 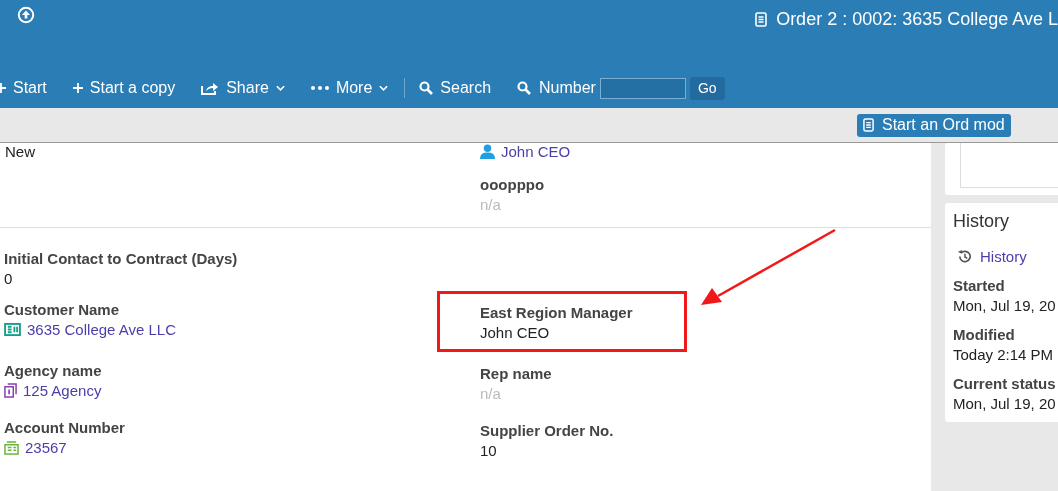 What do you see at coordinates (1007, 256) in the screenshot?
I see `history-link: History` at bounding box center [1007, 256].